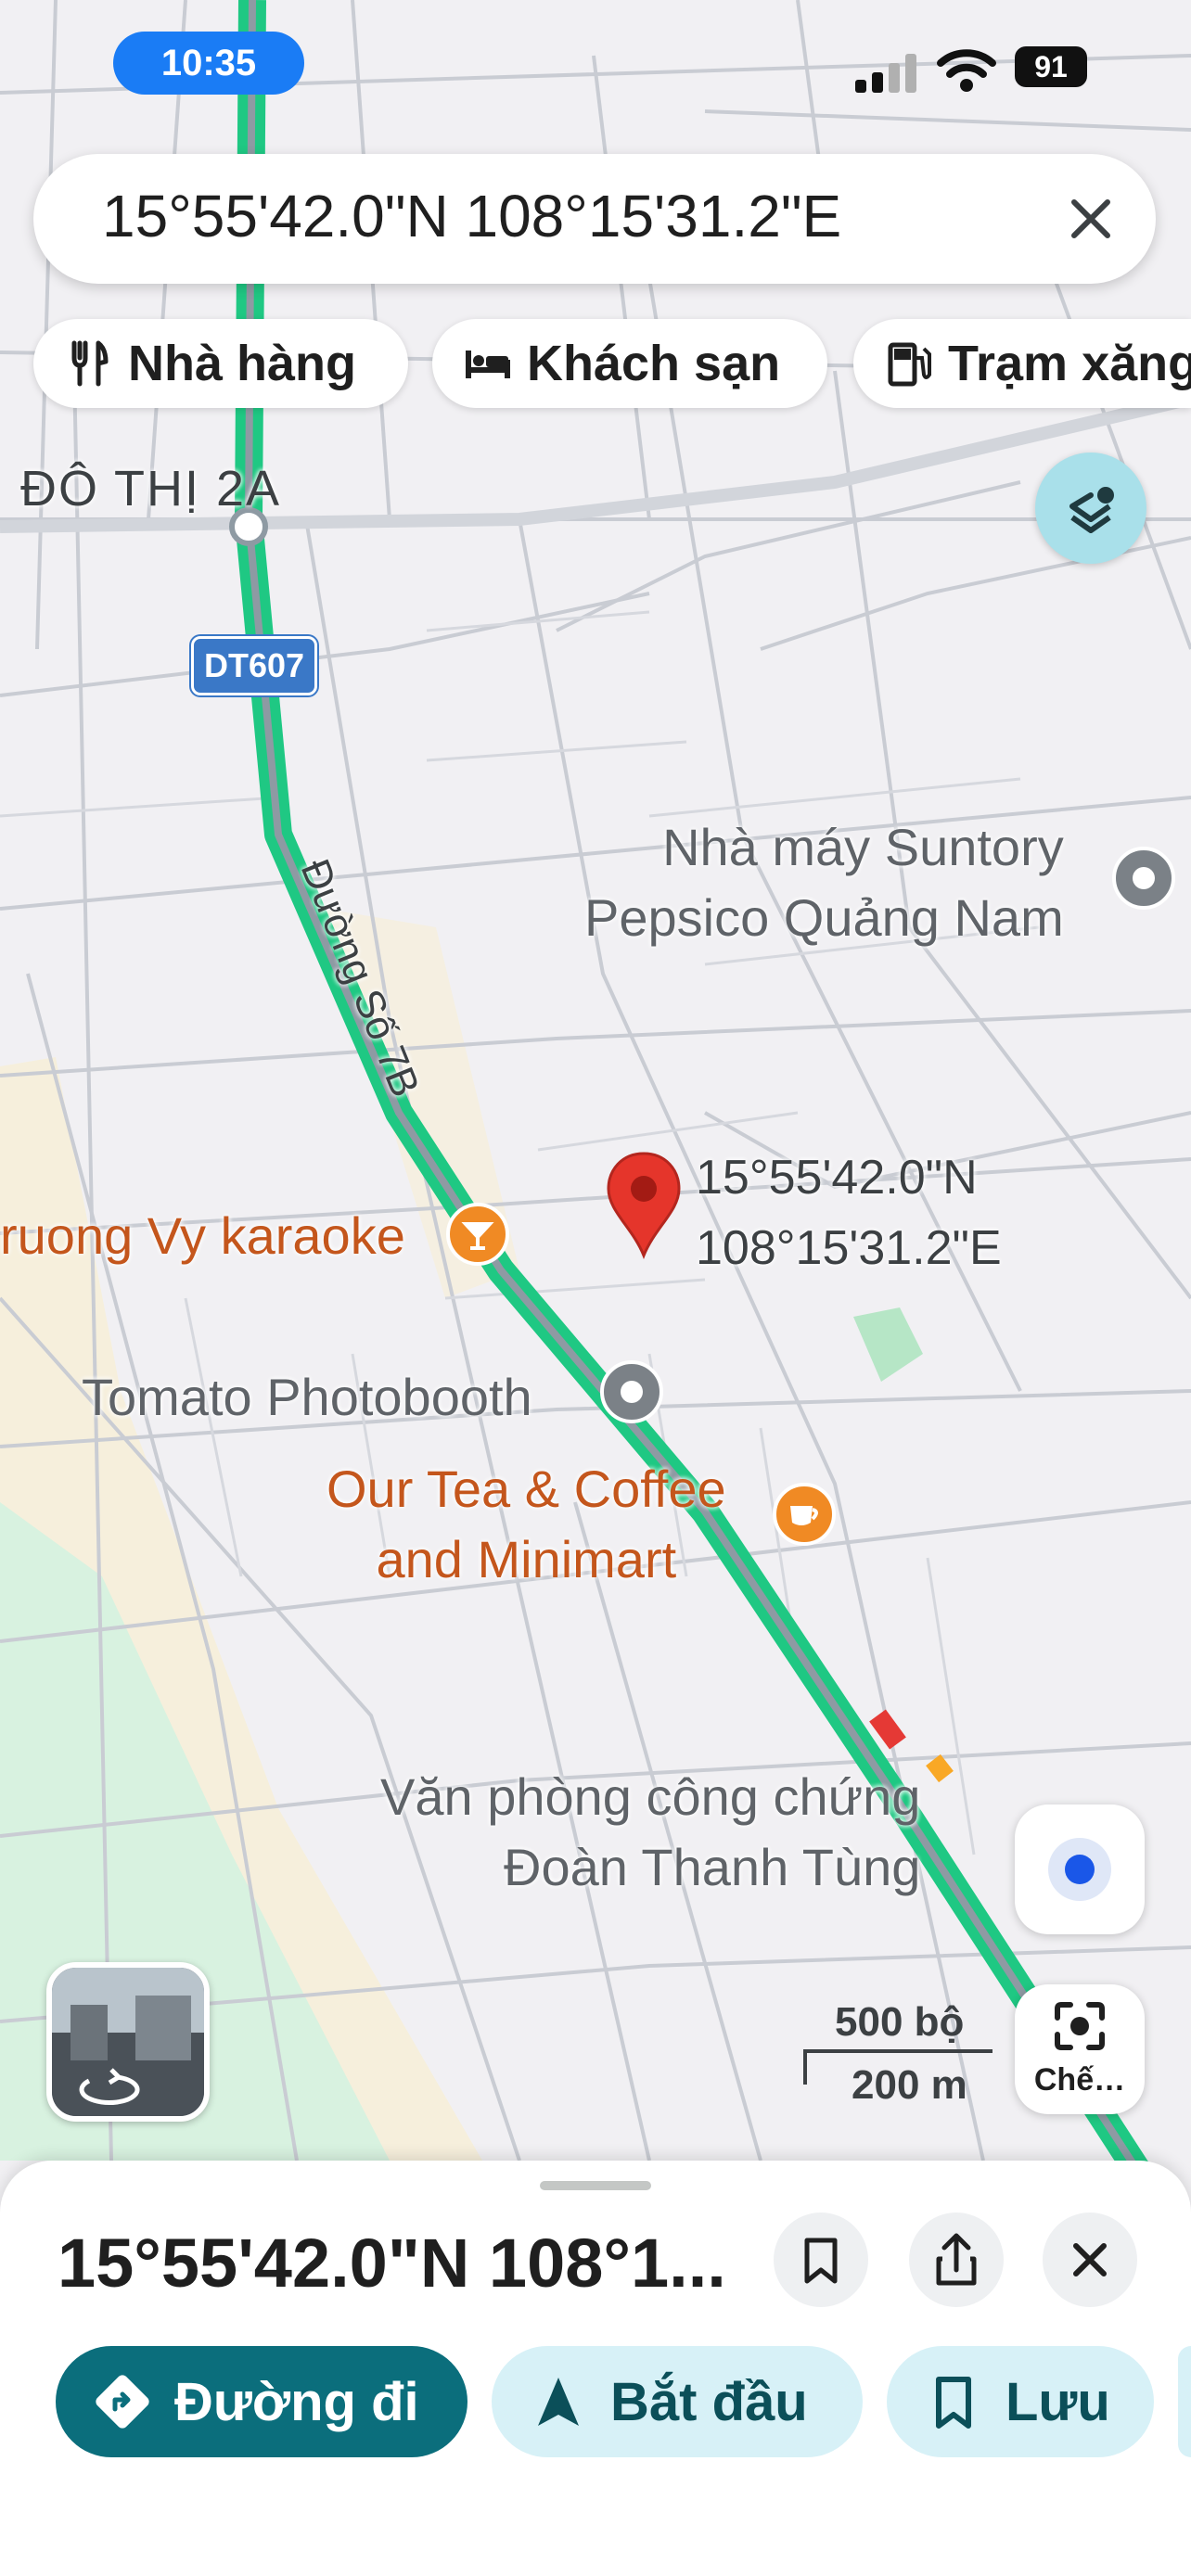 Image resolution: width=1191 pixels, height=2576 pixels. I want to click on directions-button: Đường đi, so click(261, 2401).